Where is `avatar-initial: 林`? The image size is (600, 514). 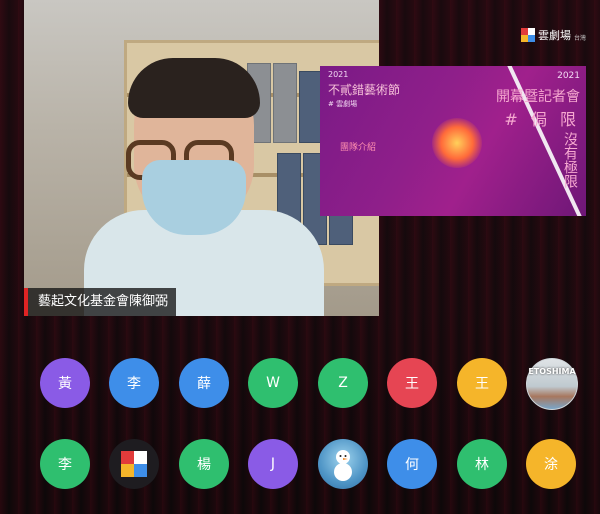
avatar-initial: 林 is located at coordinates (482, 465).